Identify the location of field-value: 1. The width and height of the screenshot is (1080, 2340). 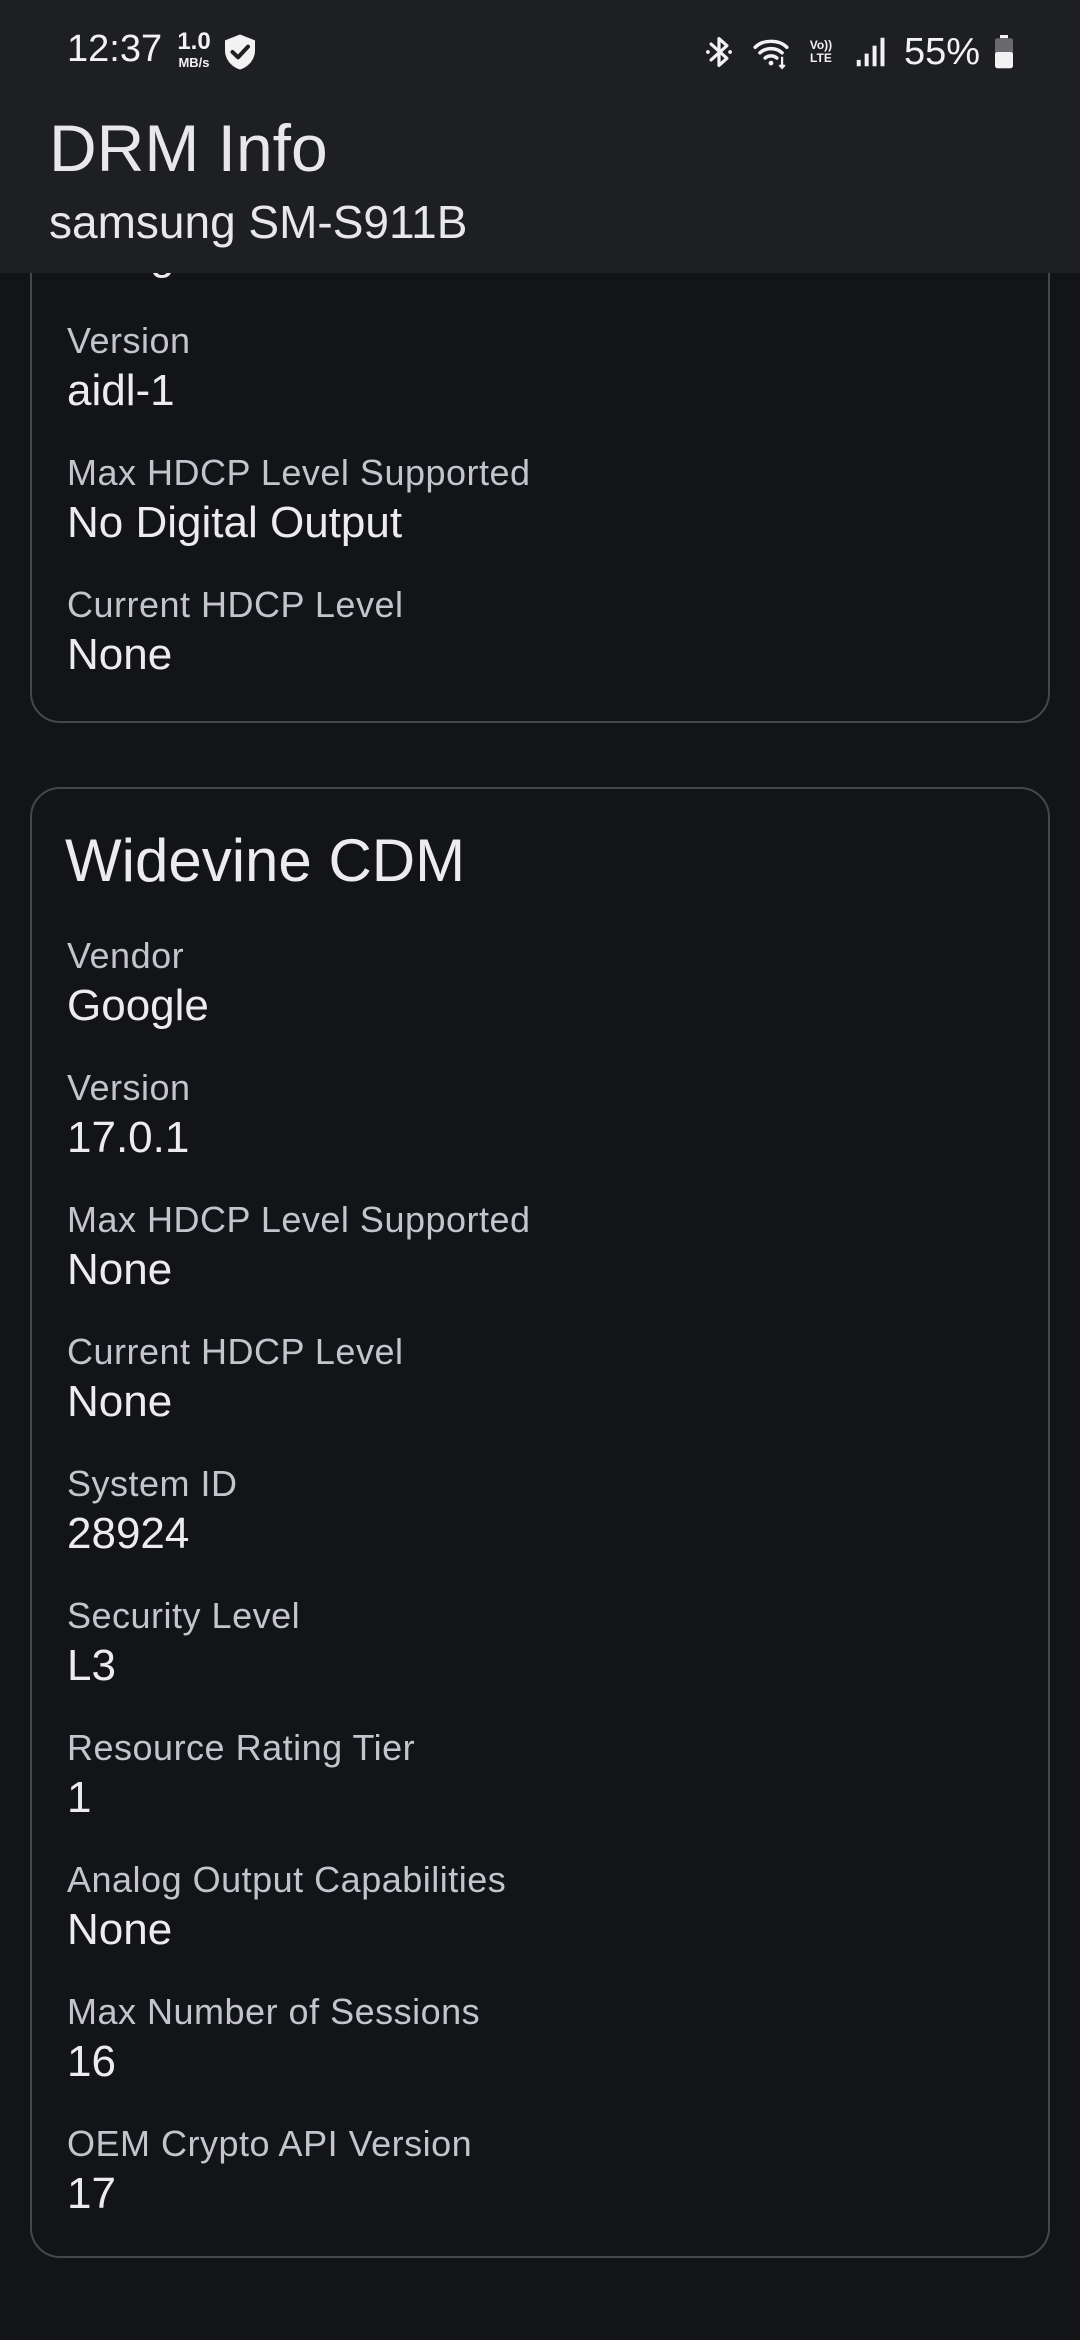
(79, 1797).